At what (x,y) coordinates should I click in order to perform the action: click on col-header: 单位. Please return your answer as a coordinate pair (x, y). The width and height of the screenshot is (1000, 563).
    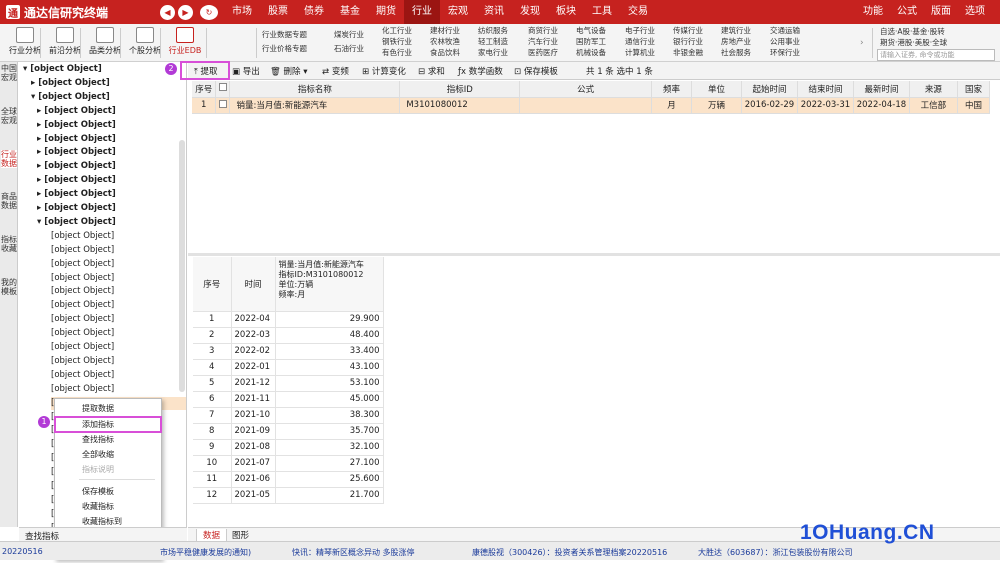
    Looking at the image, I should click on (716, 89).